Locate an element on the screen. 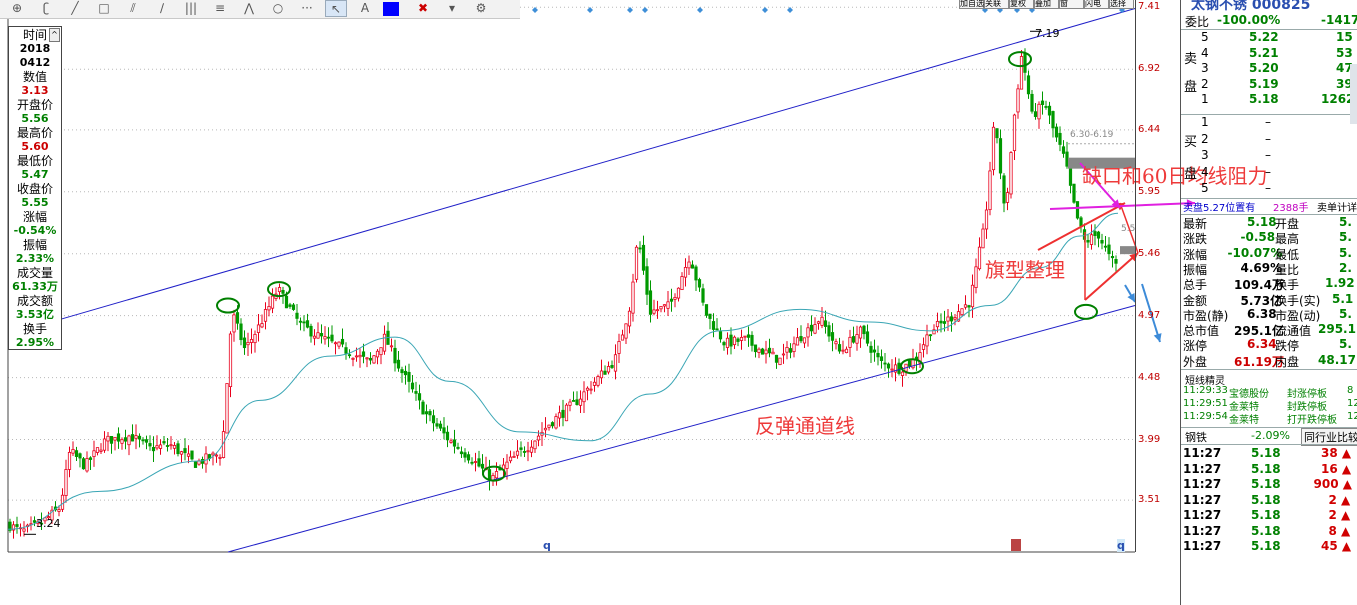 Image resolution: width=1357 pixels, height=605 pixels. arc-tool-icon: ⋀ is located at coordinates (249, 8).